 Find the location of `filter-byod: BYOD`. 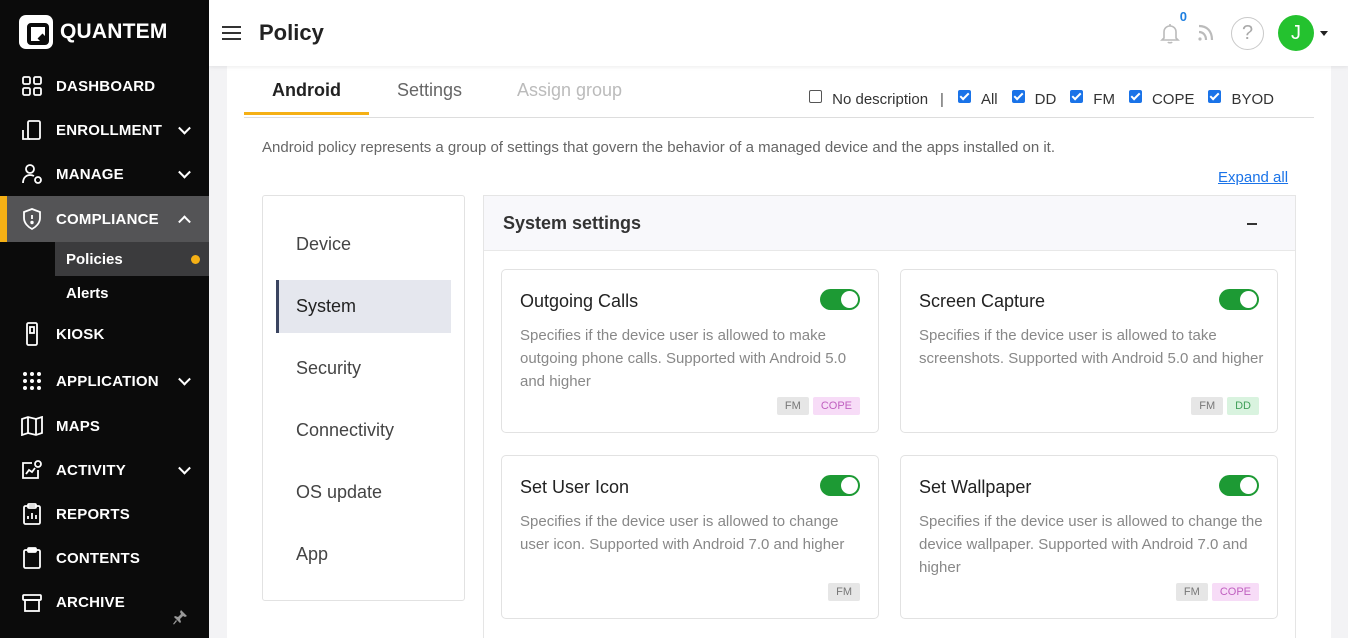

filter-byod: BYOD is located at coordinates (1241, 99).